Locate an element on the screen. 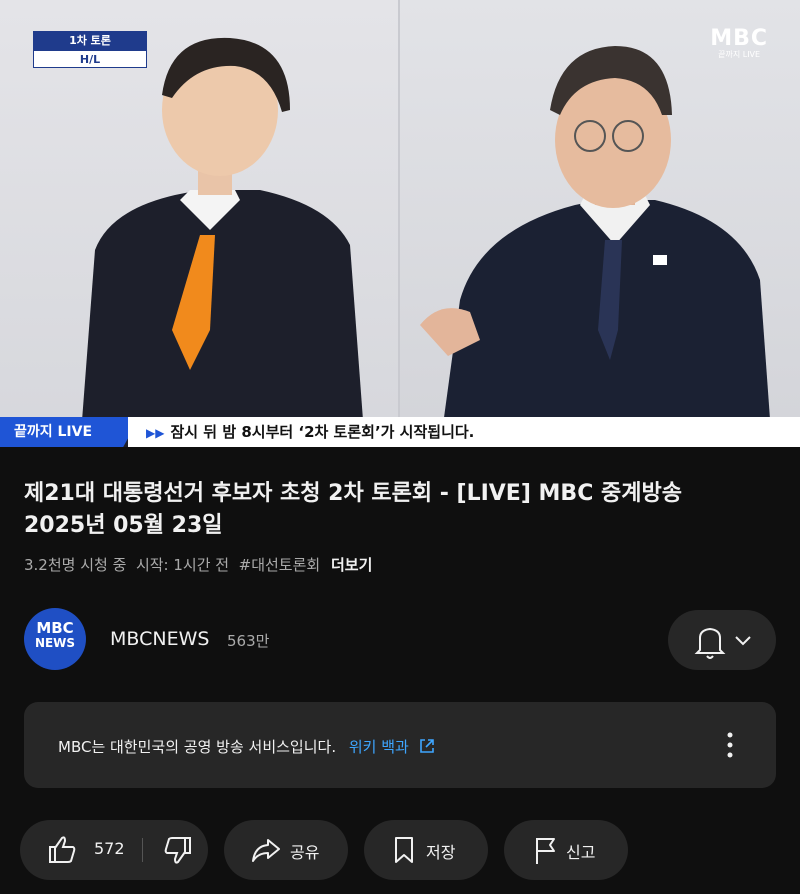 The width and height of the screenshot is (800, 894). video-title-line2: 2025년 05월 23일 is located at coordinates (123, 525).